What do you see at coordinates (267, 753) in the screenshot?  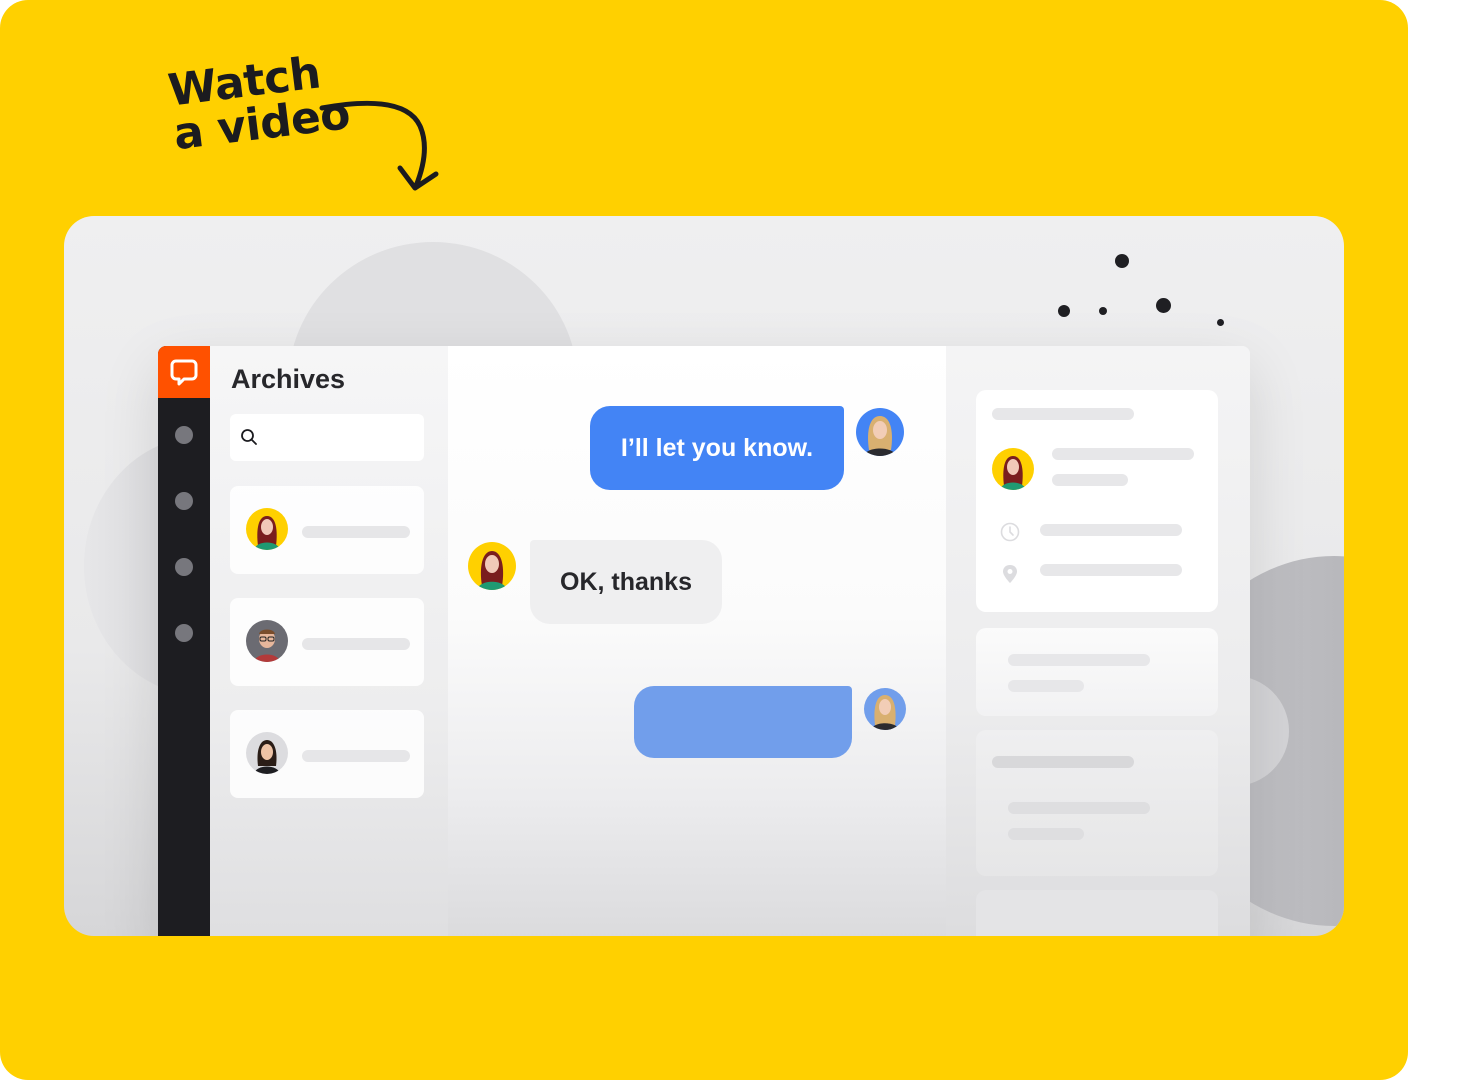 I see `avatar-dark-haired-woman` at bounding box center [267, 753].